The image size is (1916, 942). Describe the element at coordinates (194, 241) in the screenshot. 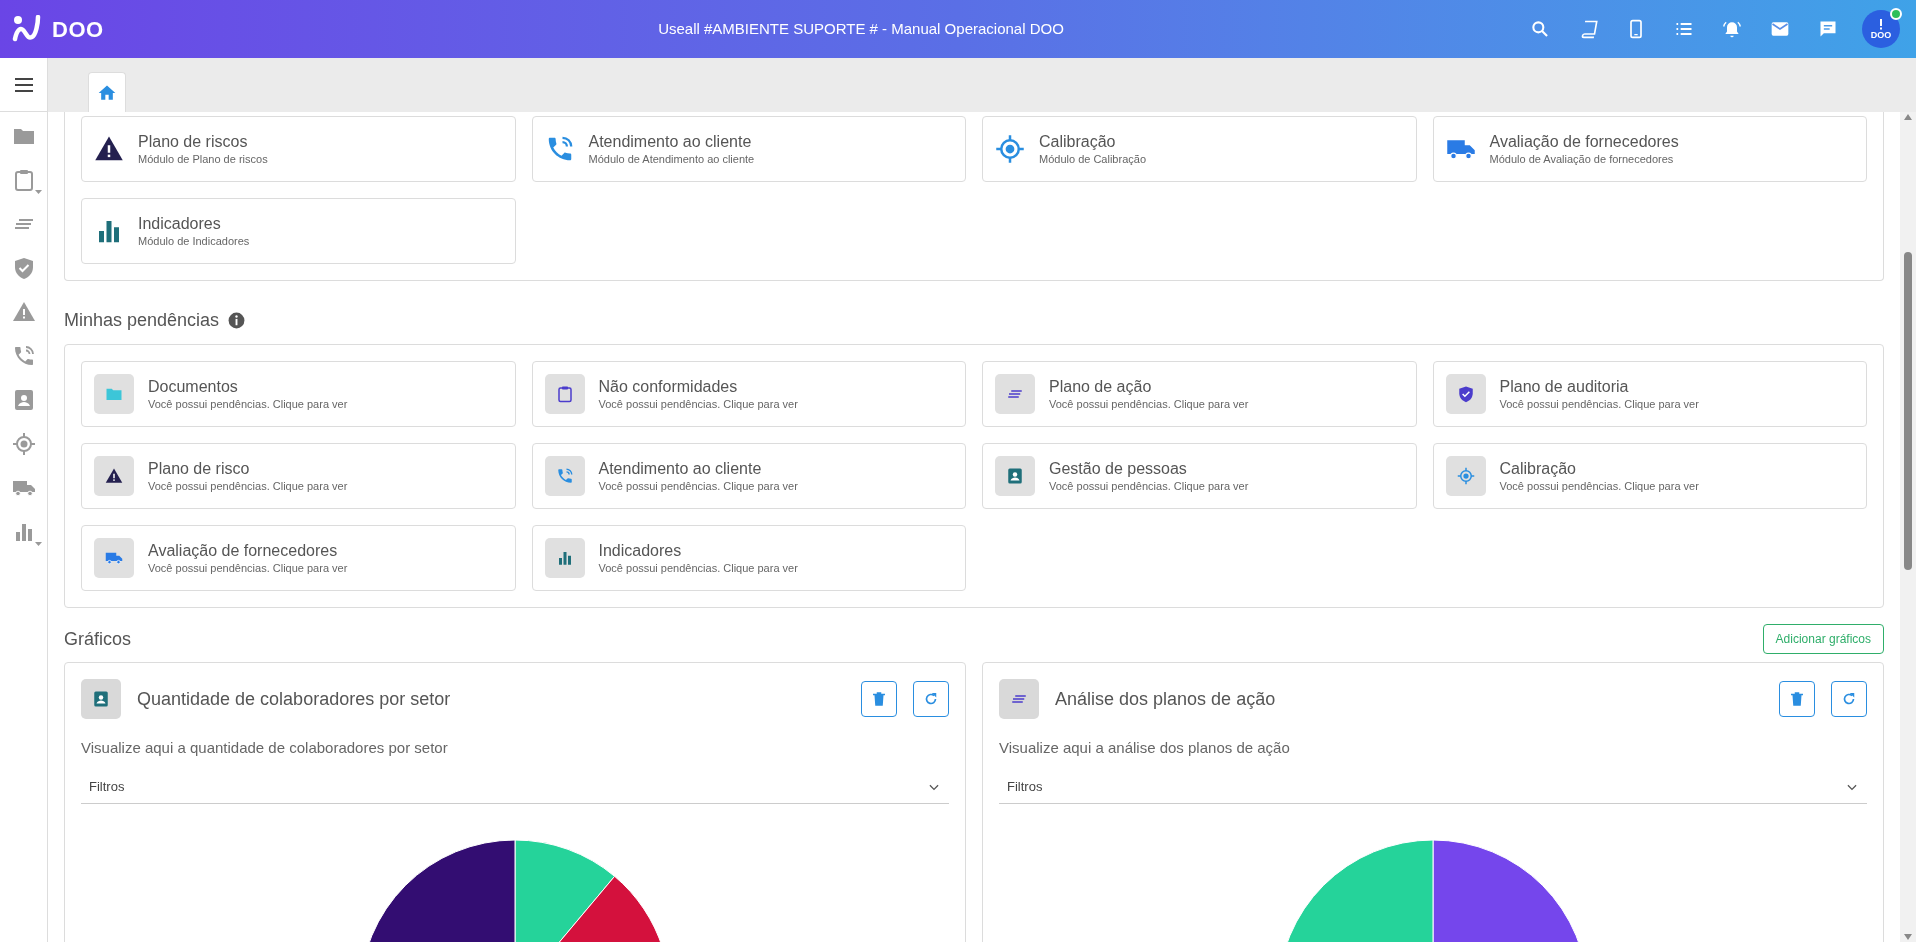

I see `card-subtitle: Módulo de Indicadores` at that location.